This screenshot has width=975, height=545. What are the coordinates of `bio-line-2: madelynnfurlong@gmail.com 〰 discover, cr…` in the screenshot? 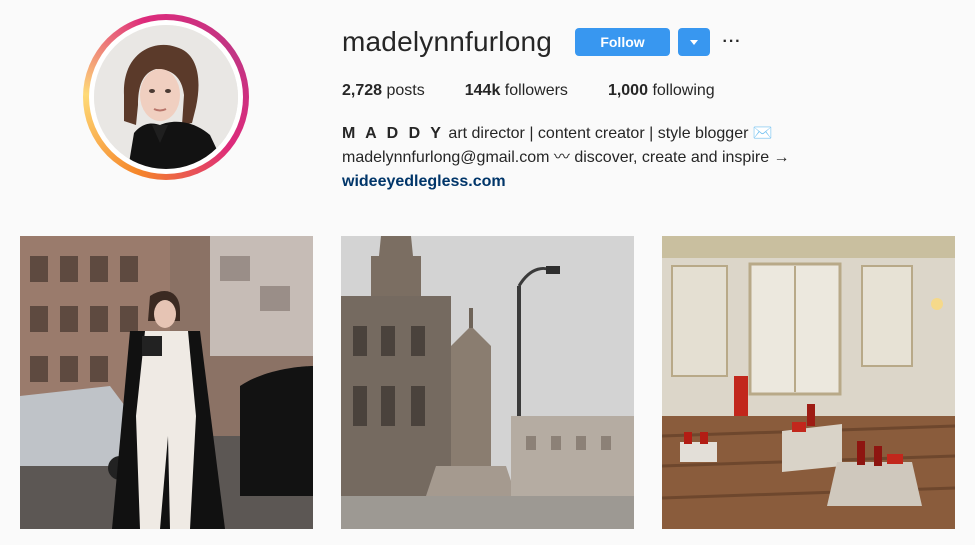 It's located at (566, 157).